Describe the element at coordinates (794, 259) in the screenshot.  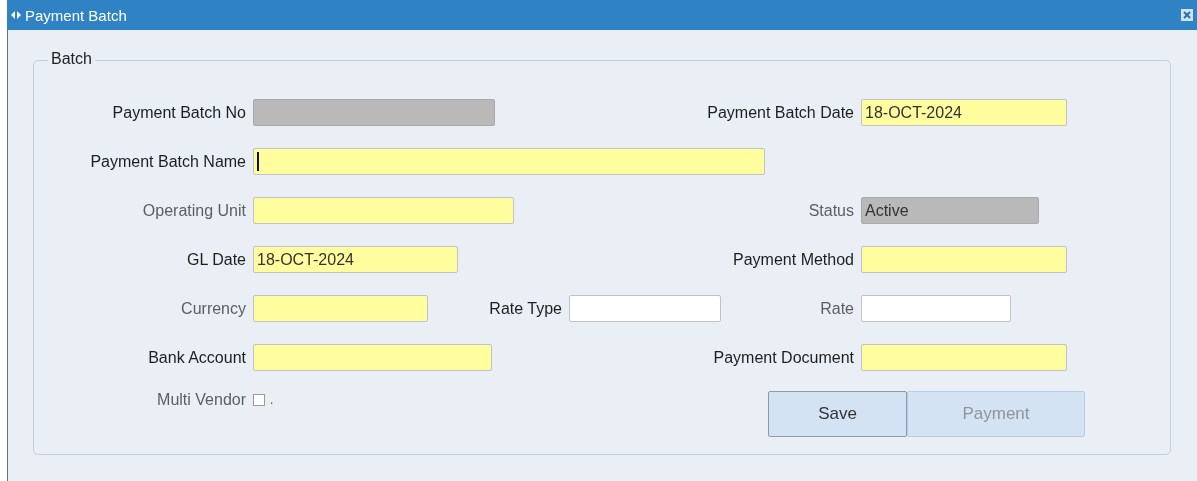
I see `field-label: Payment Method` at that location.